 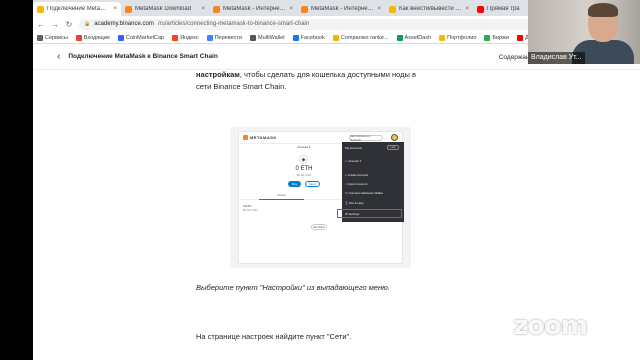 What do you see at coordinates (56, 37) in the screenshot?
I see `bookmark-label: Сервисы` at bounding box center [56, 37].